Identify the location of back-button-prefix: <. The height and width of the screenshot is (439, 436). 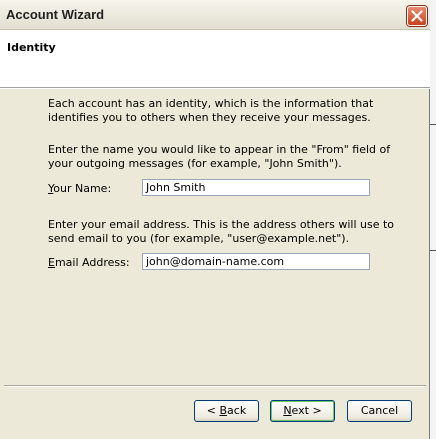
(213, 410).